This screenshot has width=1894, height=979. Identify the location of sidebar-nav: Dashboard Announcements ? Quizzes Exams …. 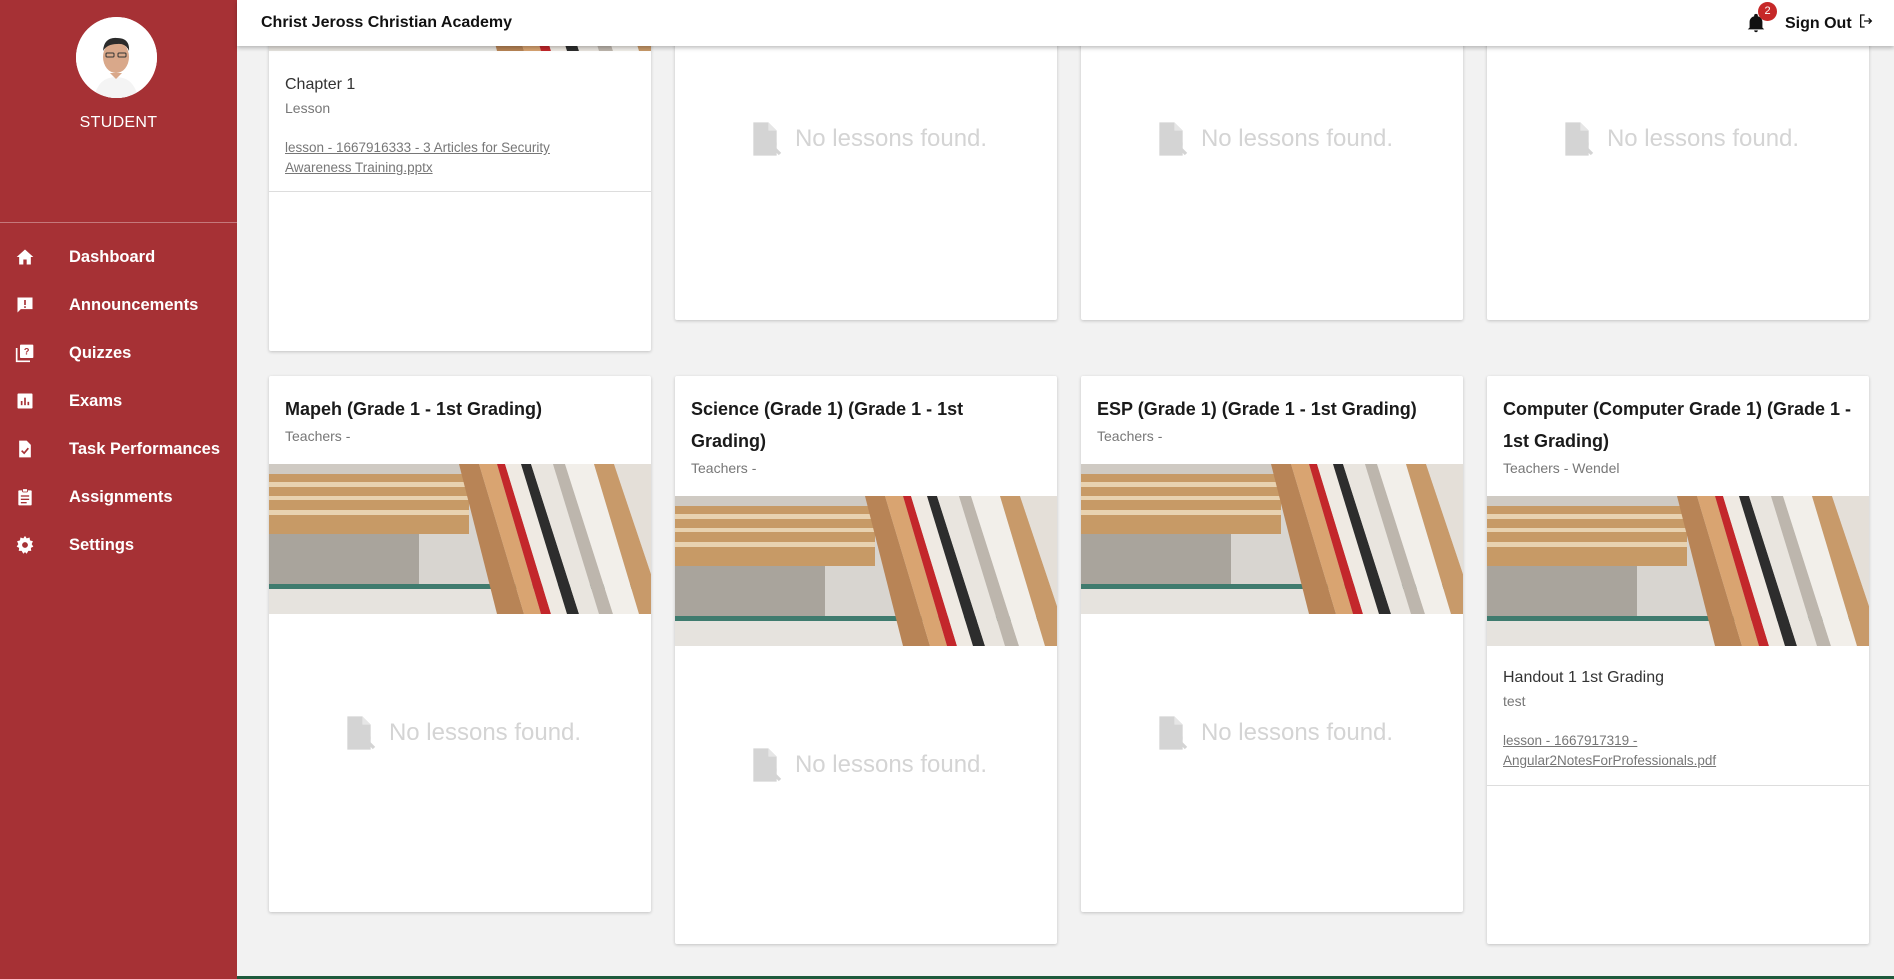
(118, 401).